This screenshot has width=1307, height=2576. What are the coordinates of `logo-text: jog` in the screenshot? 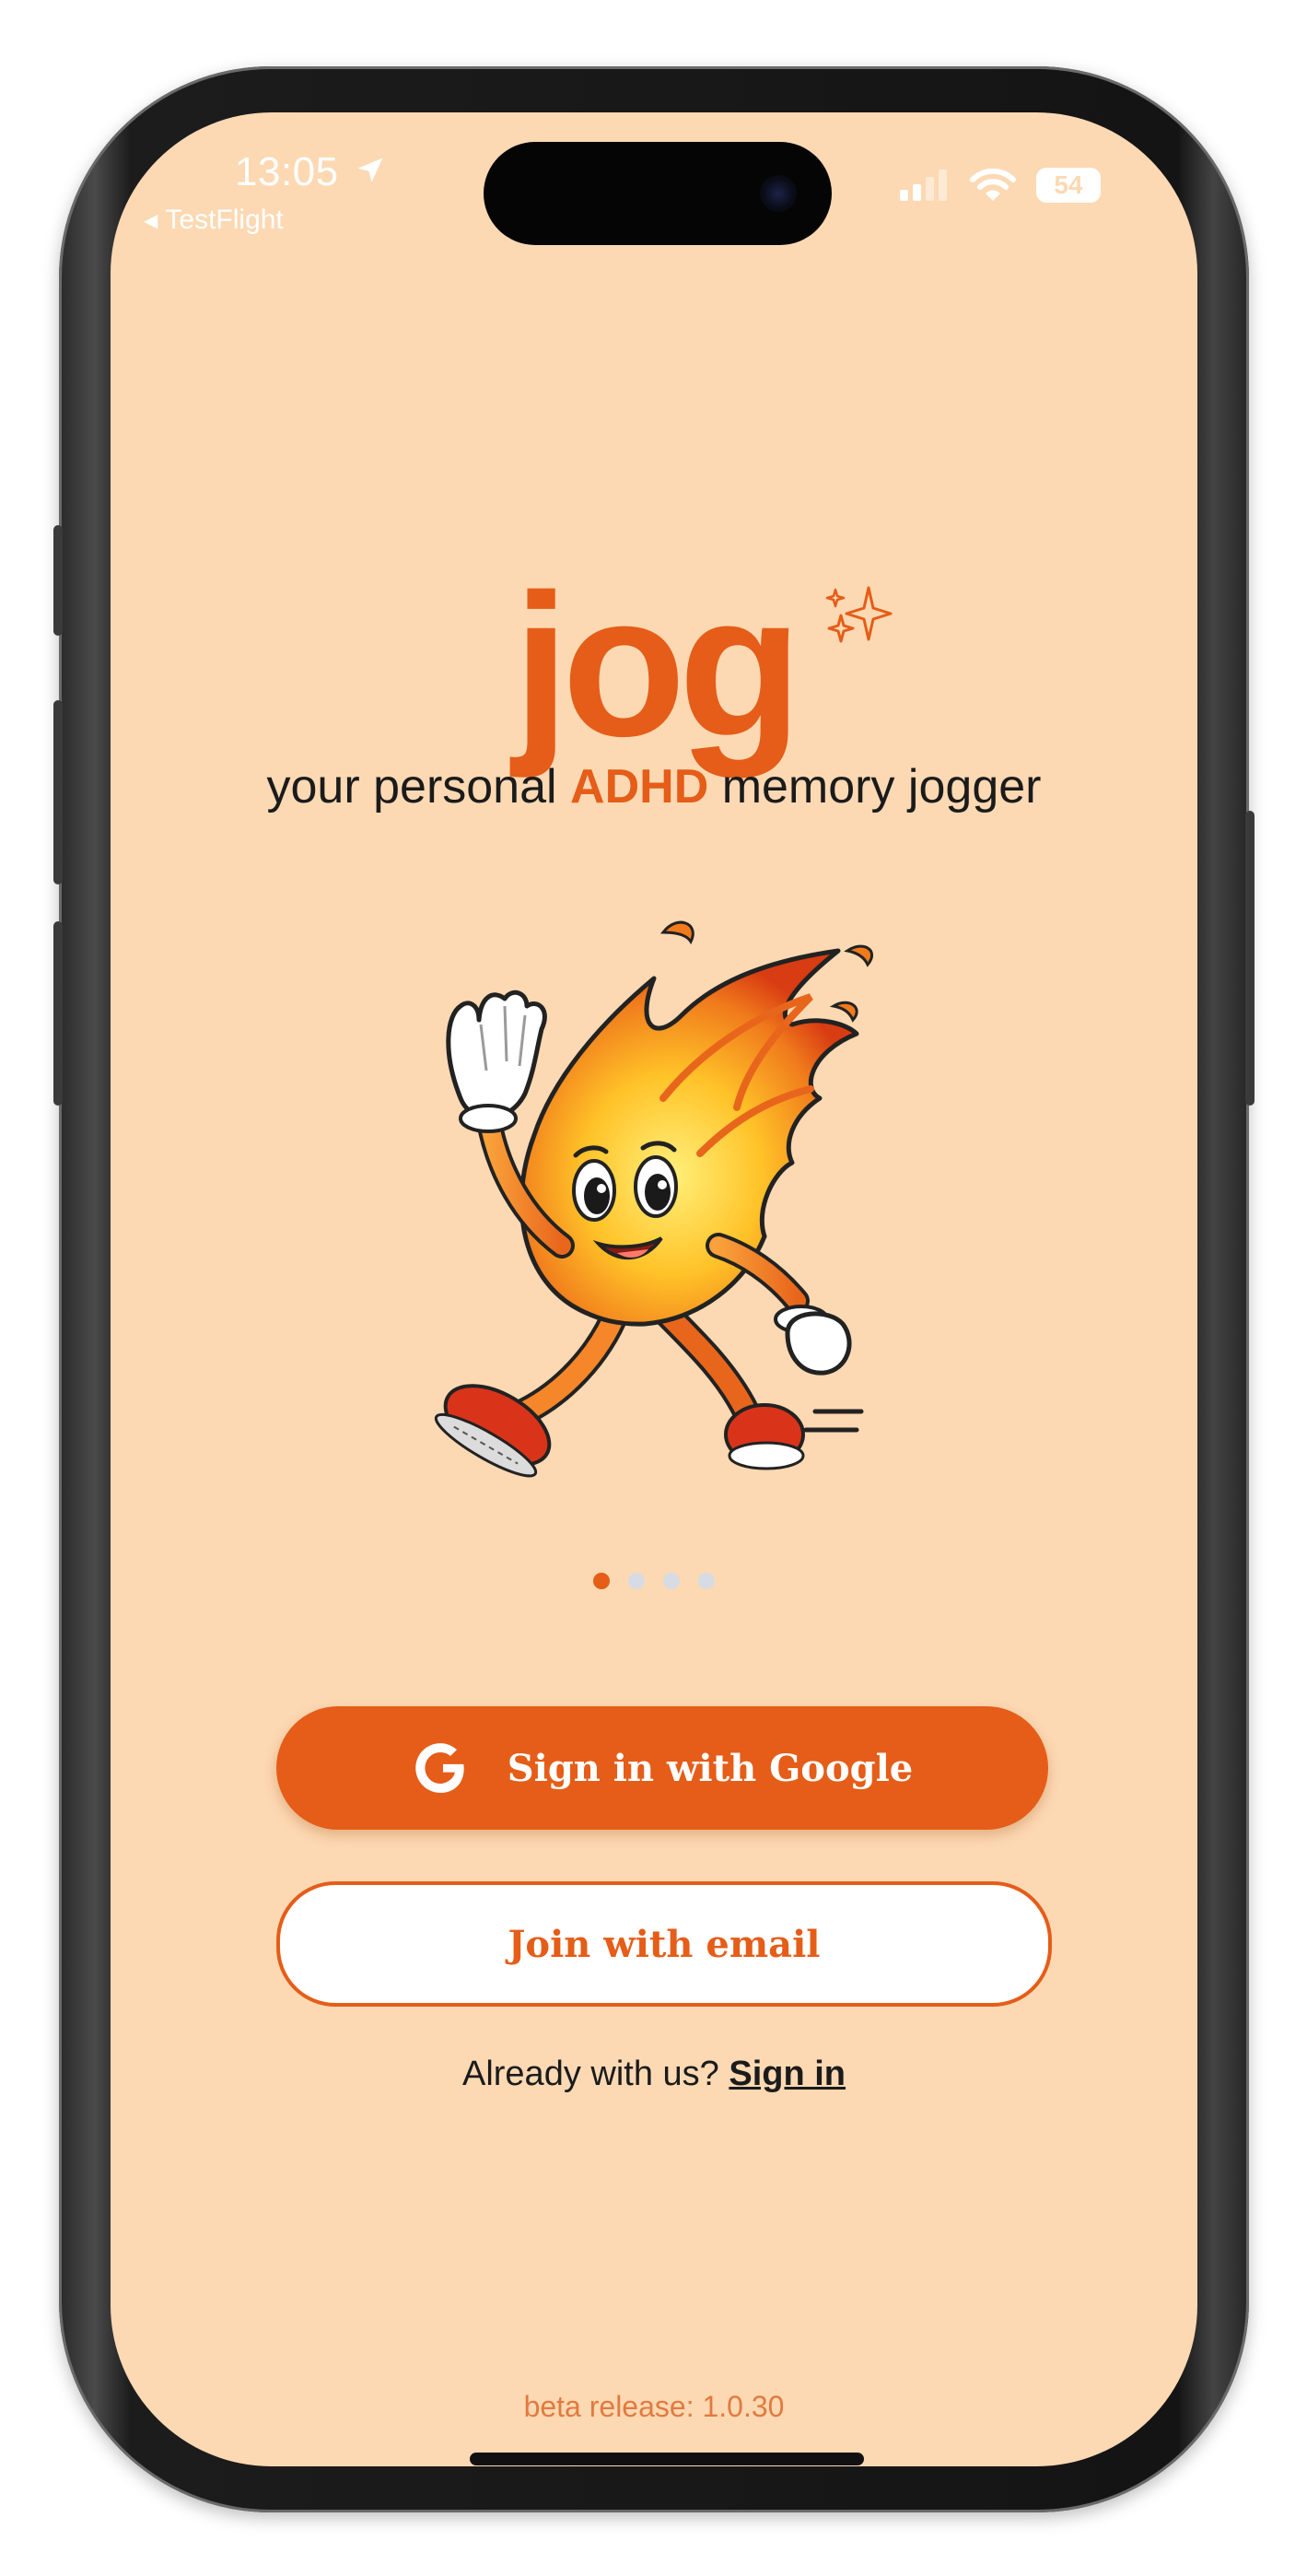 It's located at (658, 665).